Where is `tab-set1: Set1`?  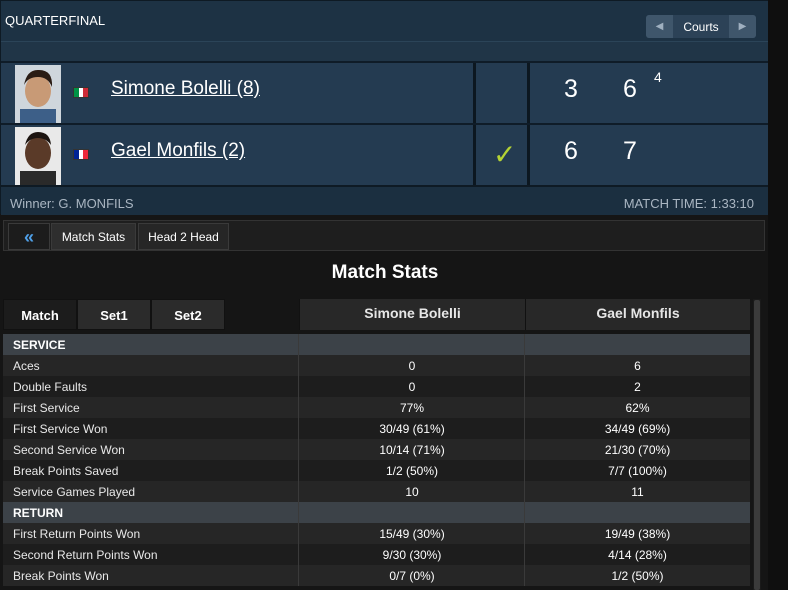
tab-set1: Set1 is located at coordinates (114, 314).